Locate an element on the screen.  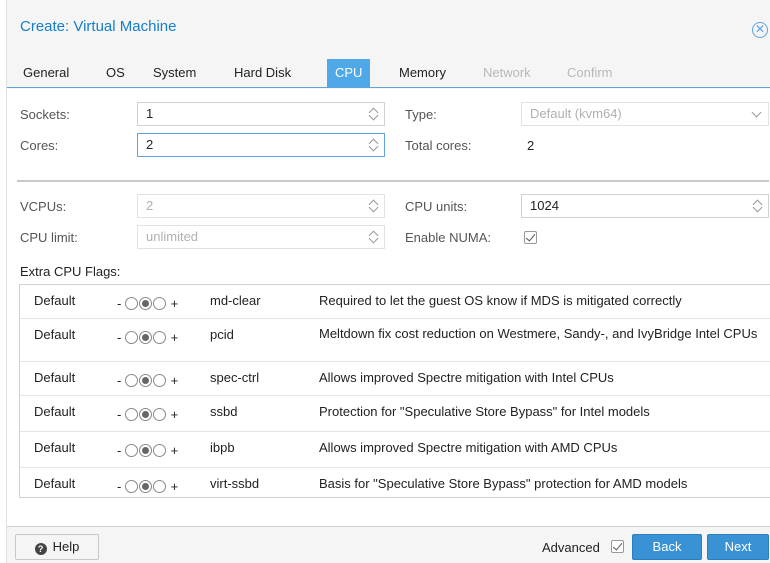
cores-spinner-icon is located at coordinates (374, 145).